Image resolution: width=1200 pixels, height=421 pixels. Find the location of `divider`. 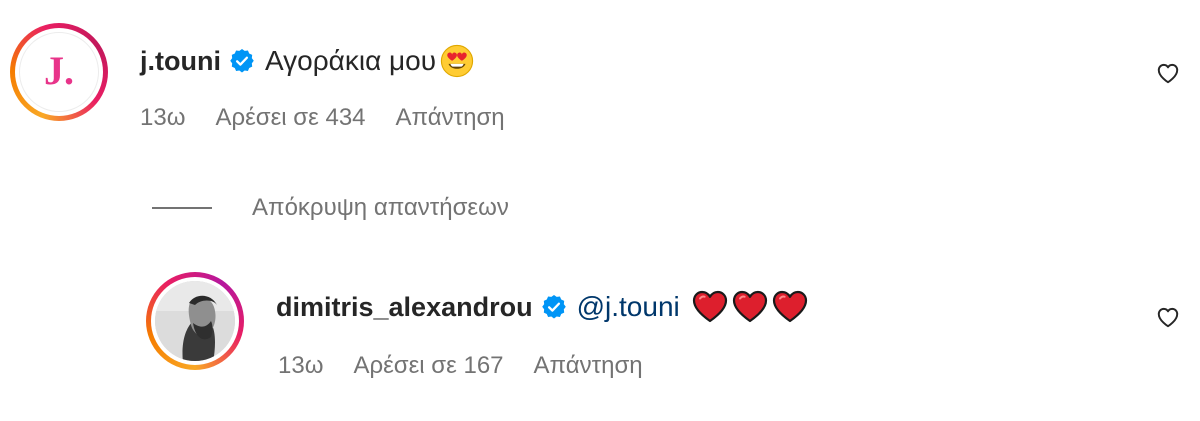

divider is located at coordinates (182, 208).